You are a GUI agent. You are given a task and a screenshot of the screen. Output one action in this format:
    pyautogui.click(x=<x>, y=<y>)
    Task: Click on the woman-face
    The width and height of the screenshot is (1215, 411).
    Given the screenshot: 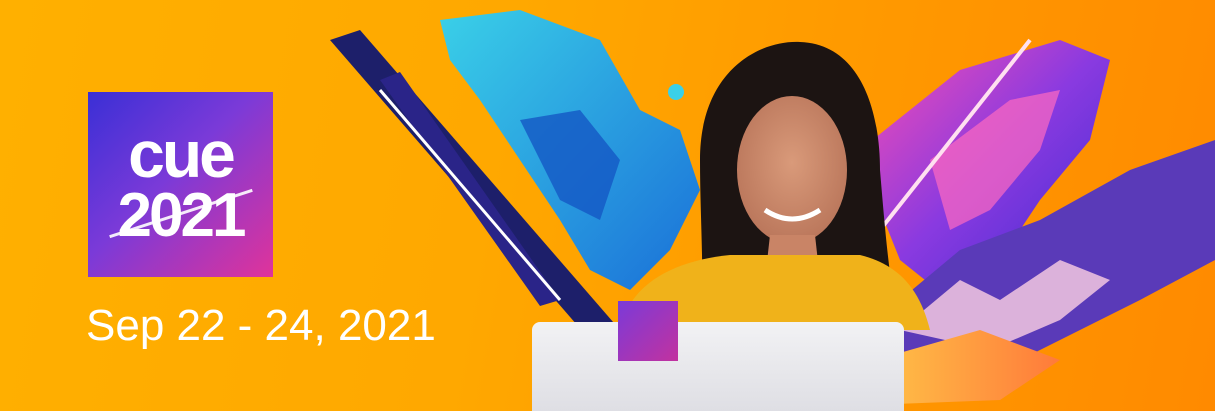 What is the action you would take?
    pyautogui.click(x=792, y=170)
    